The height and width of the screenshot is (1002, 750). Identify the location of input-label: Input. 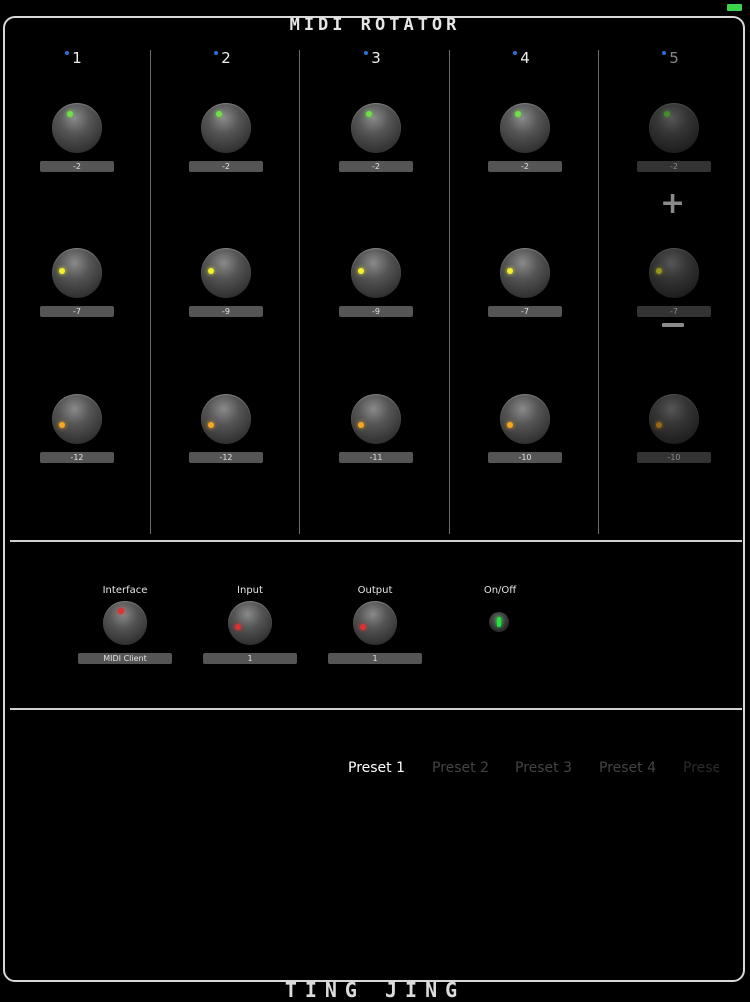
(250, 590).